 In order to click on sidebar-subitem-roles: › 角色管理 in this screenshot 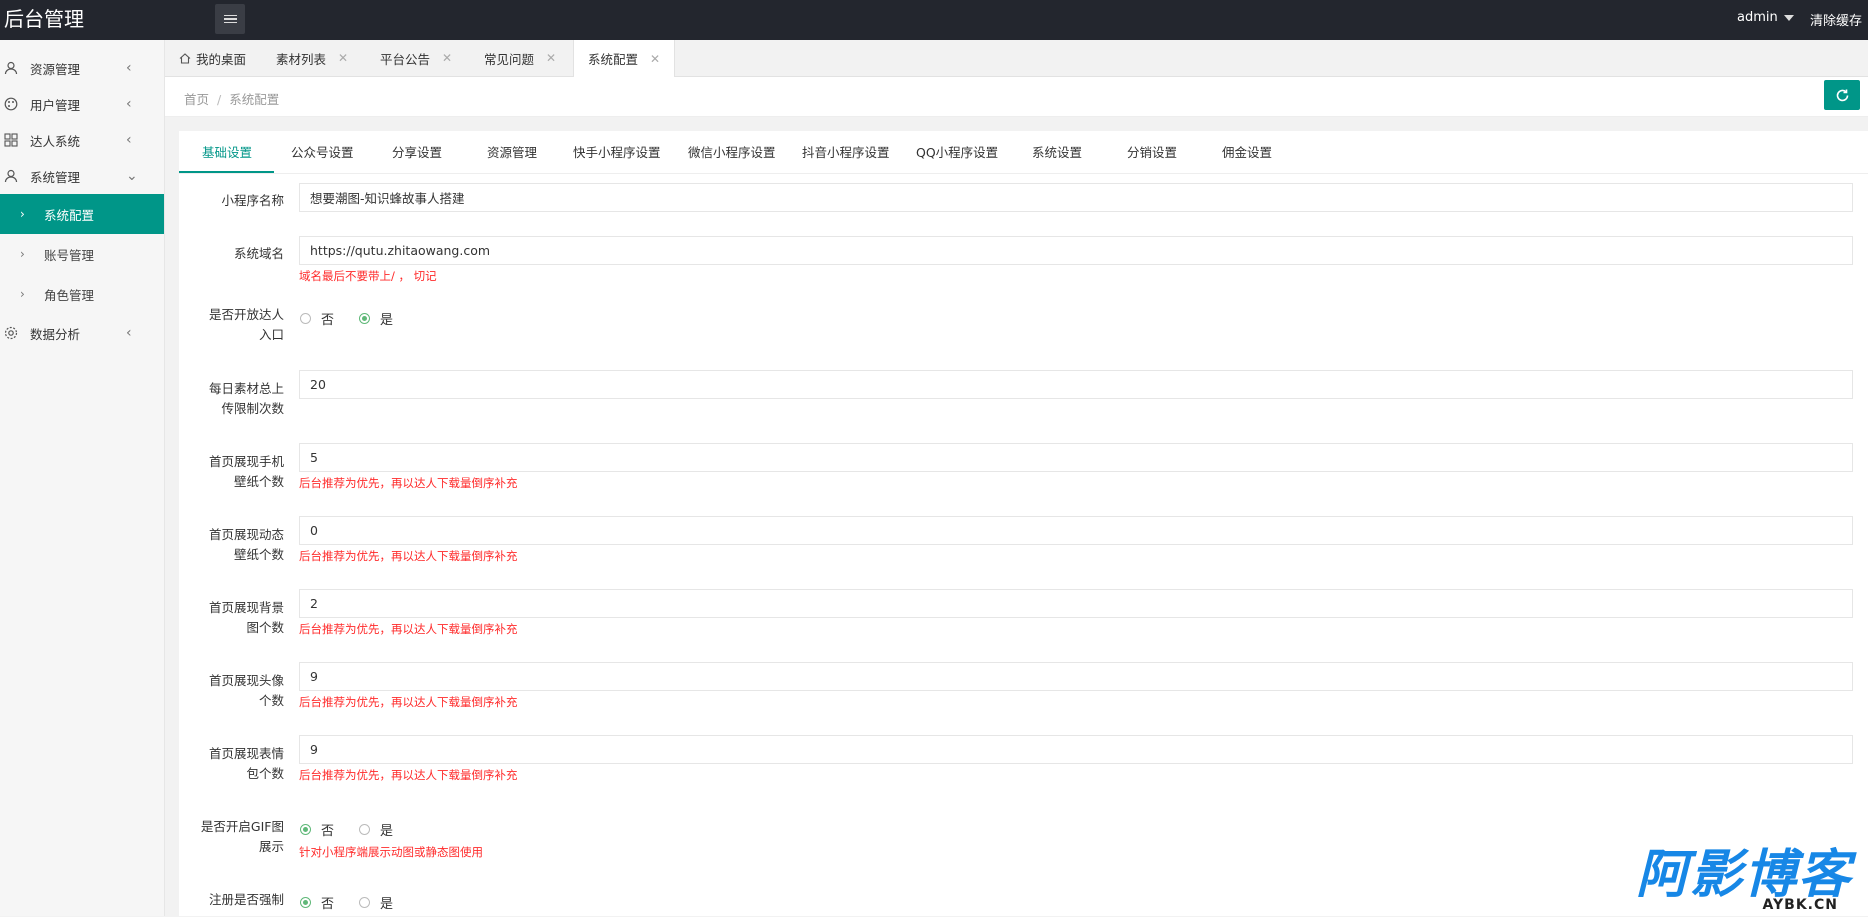, I will do `click(82, 294)`.